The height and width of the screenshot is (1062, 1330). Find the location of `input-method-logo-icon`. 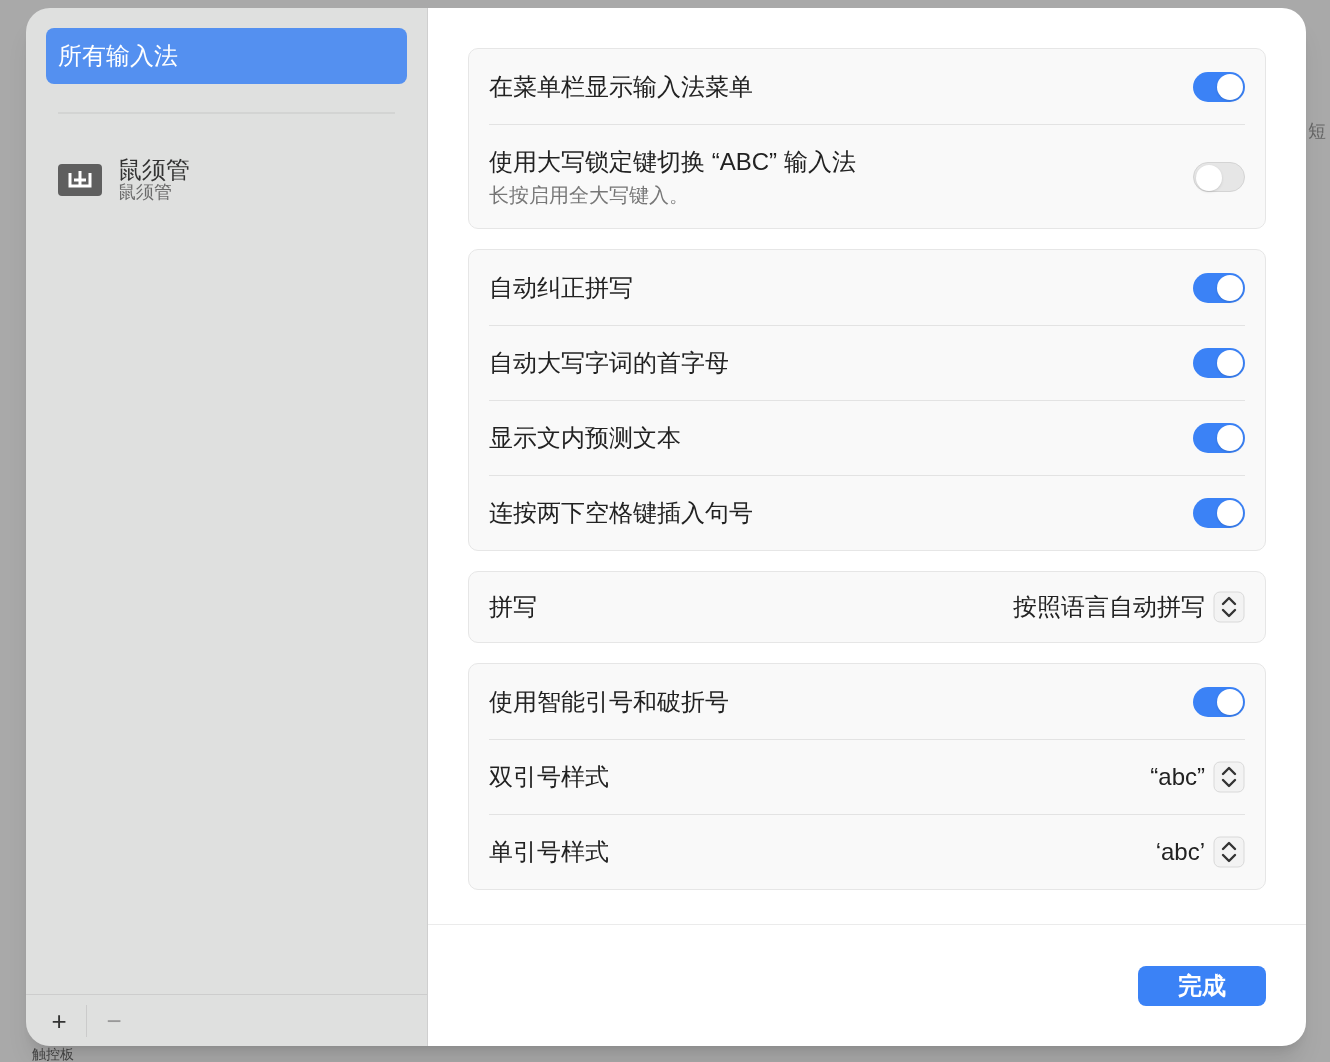

input-method-logo-icon is located at coordinates (80, 180).